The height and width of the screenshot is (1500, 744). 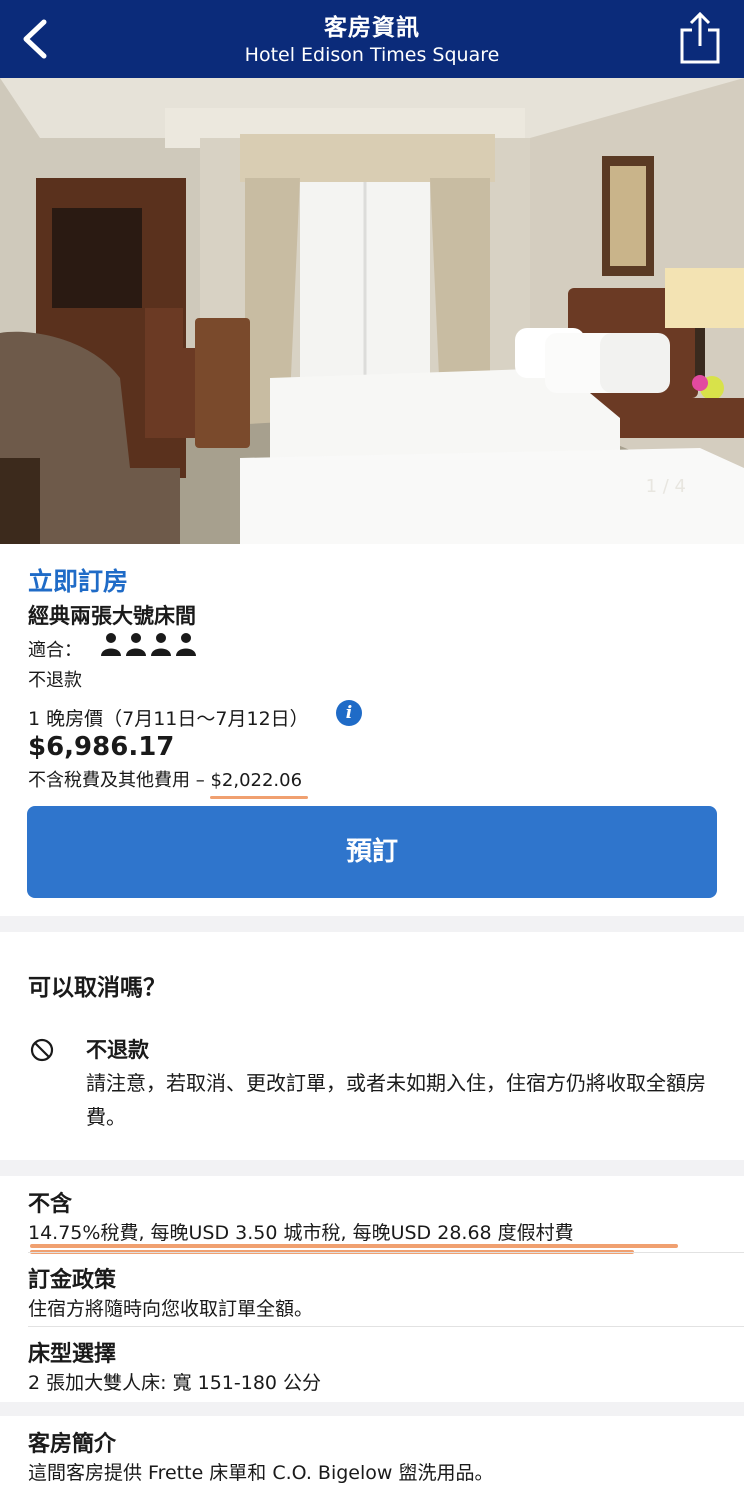 I want to click on app-header: 客房資訊 Hotel Edison Times Square, so click(x=372, y=39).